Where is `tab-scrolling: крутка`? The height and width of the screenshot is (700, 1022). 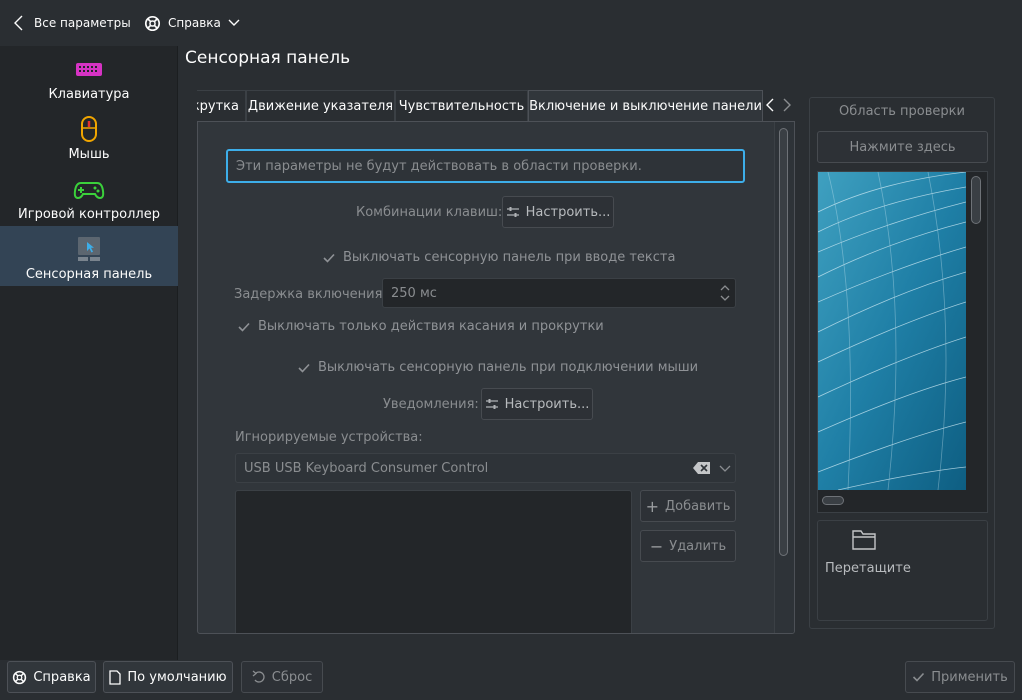 tab-scrolling: крутка is located at coordinates (221, 106).